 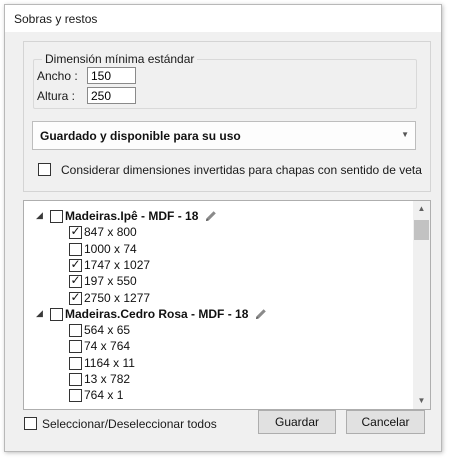 I want to click on scroll-down-arrow-icon: ▼, so click(x=421, y=401).